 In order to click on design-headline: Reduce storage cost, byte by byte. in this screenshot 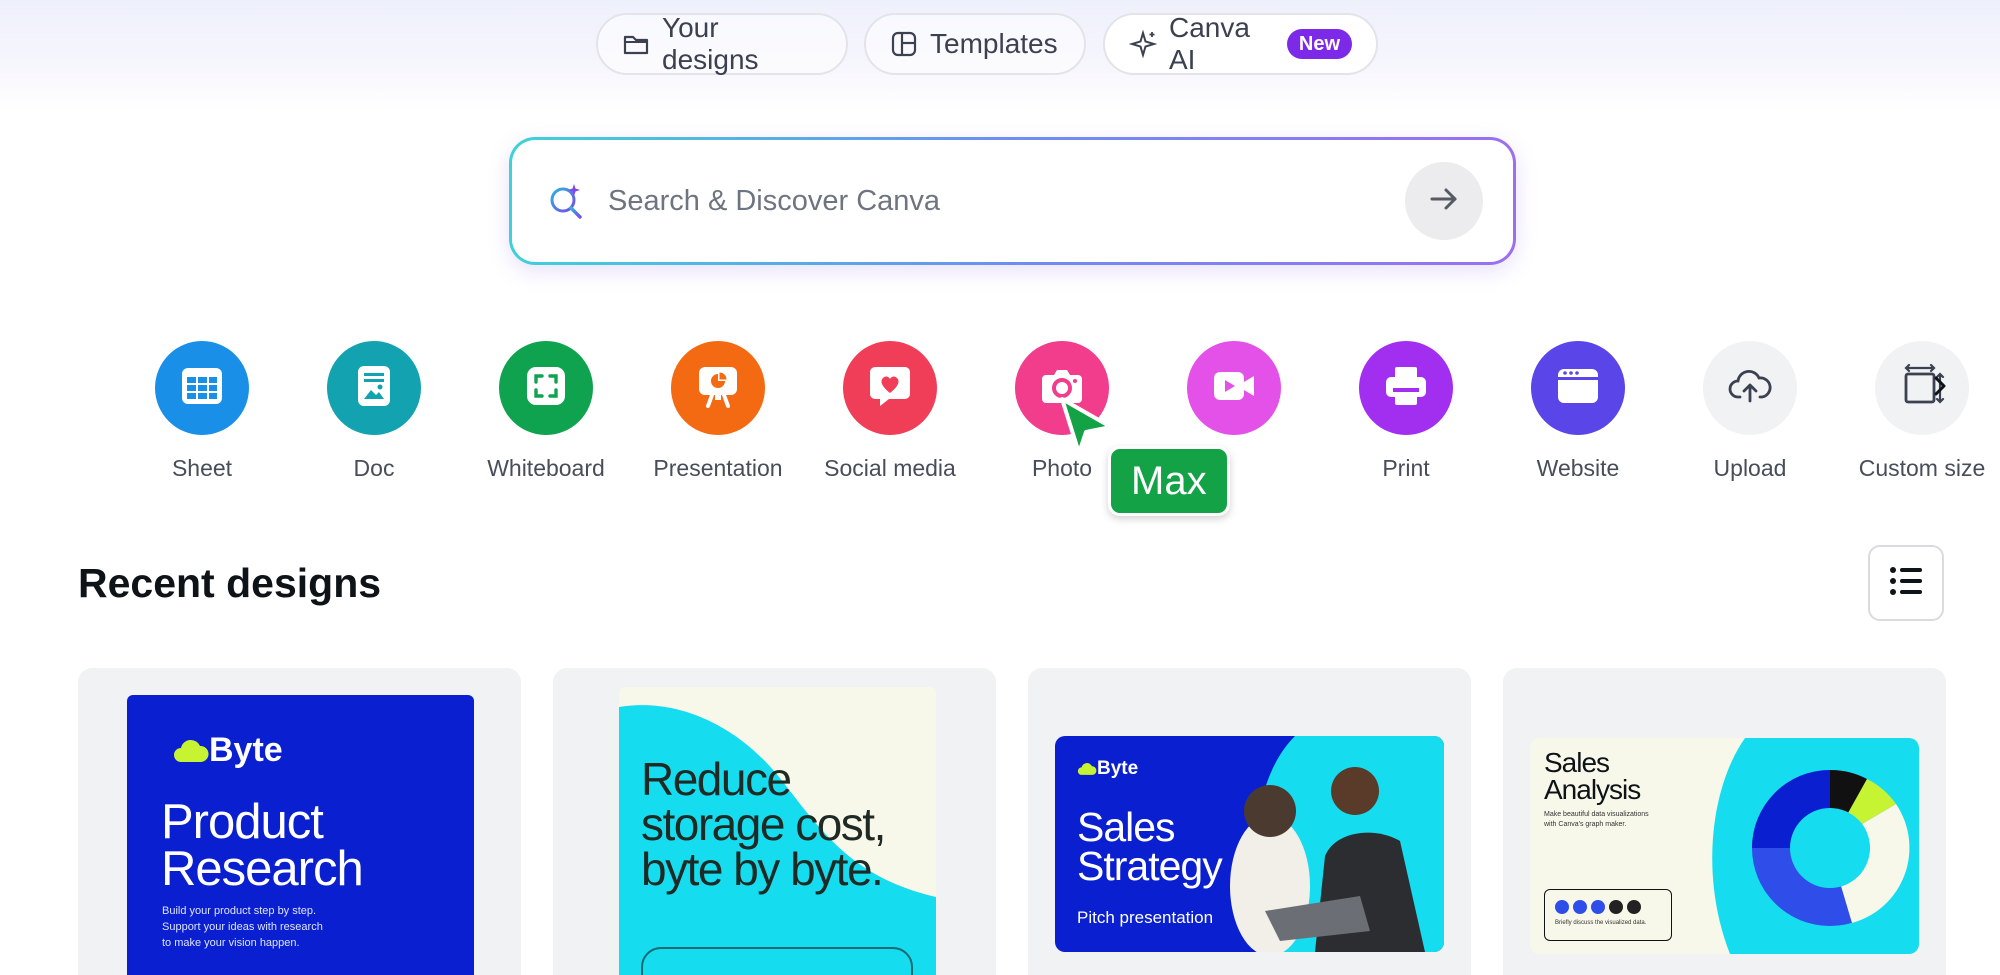, I will do `click(763, 824)`.